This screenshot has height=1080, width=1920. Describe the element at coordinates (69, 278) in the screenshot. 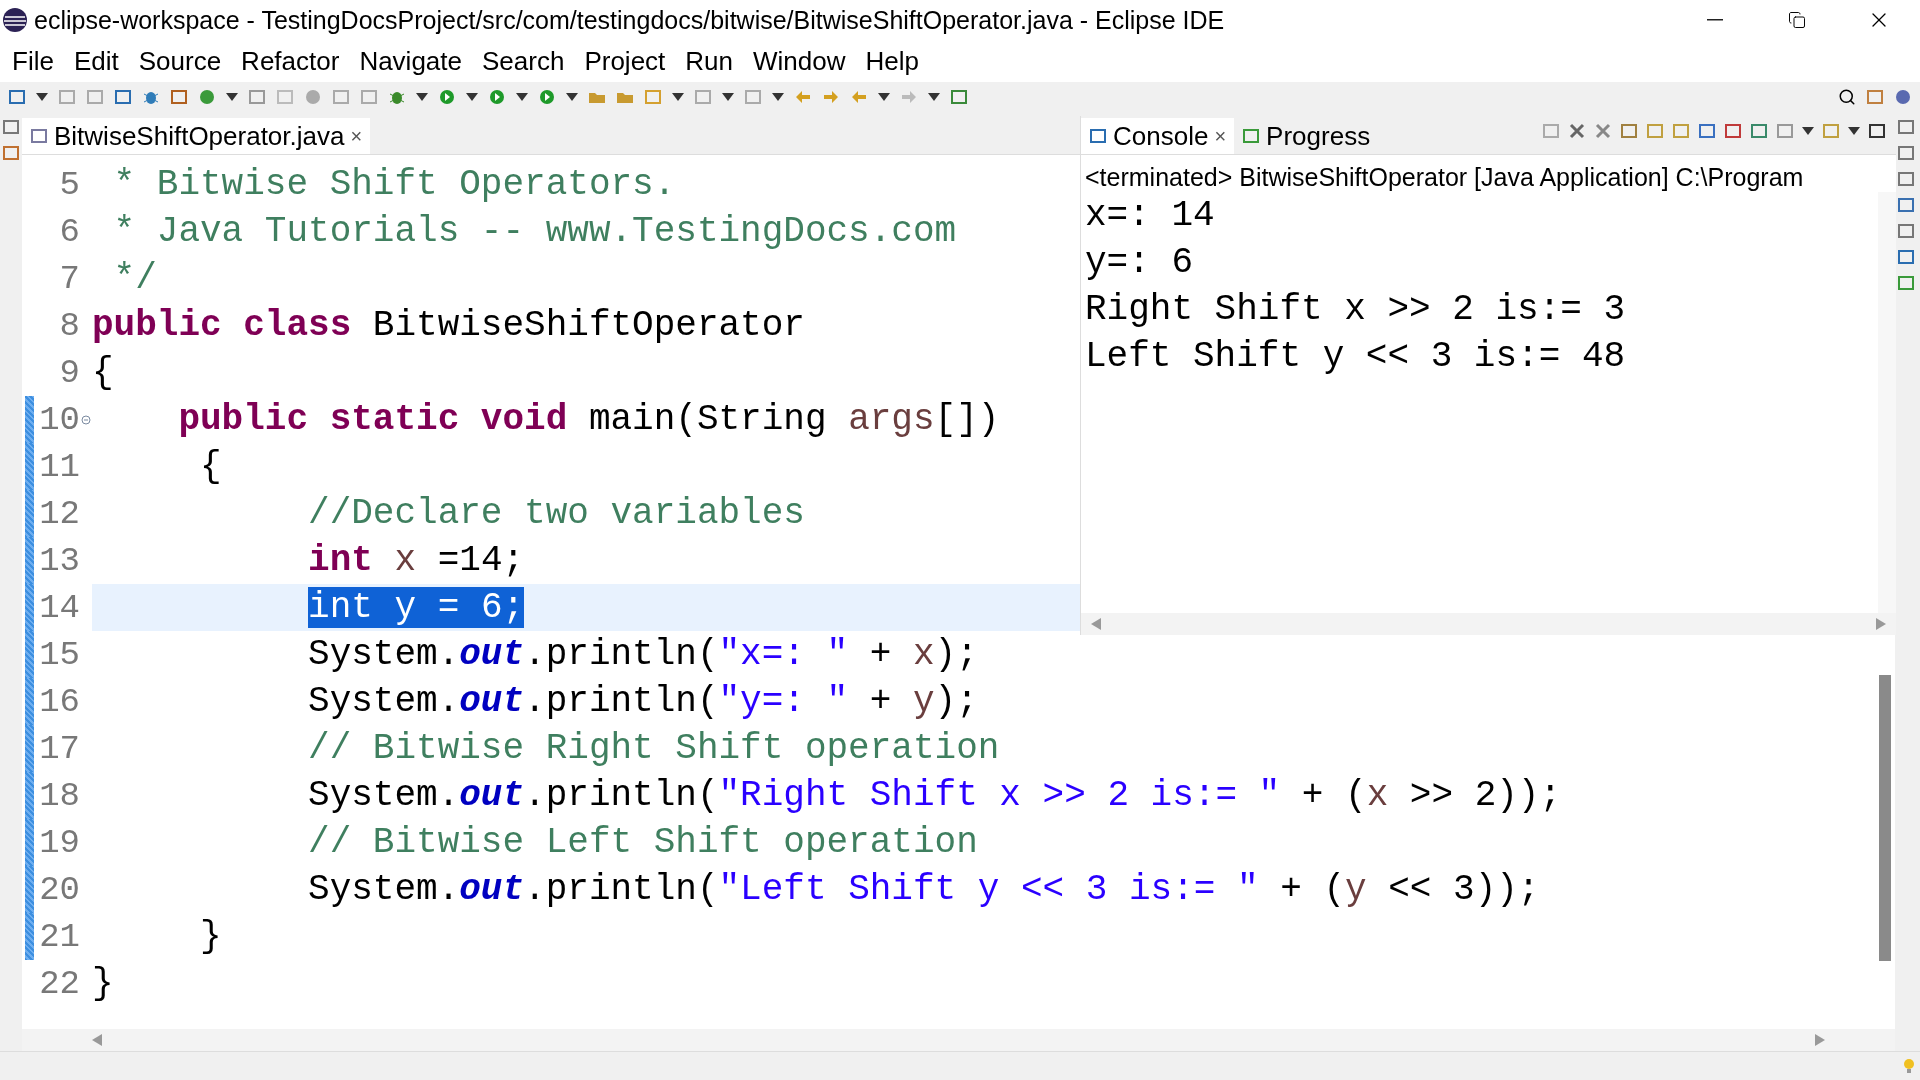

I see `line-number: 7` at that location.